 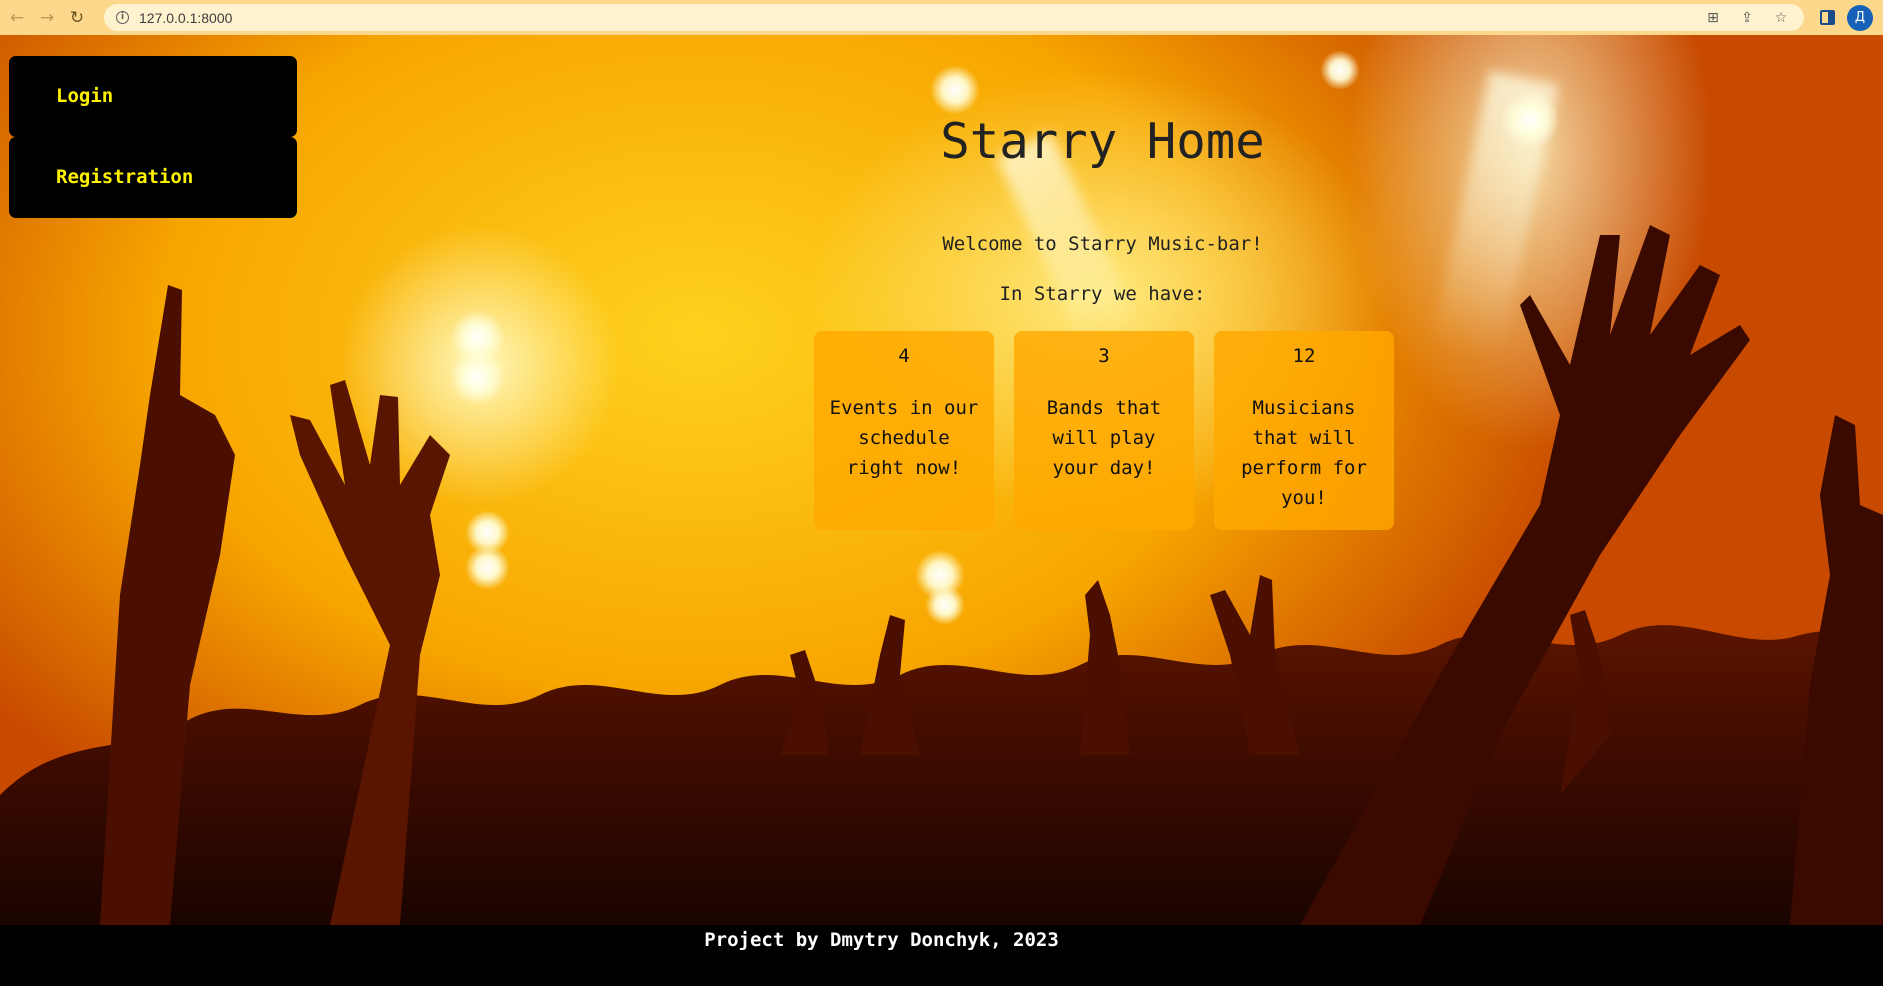 What do you see at coordinates (153, 96) in the screenshot?
I see `login-link: Login` at bounding box center [153, 96].